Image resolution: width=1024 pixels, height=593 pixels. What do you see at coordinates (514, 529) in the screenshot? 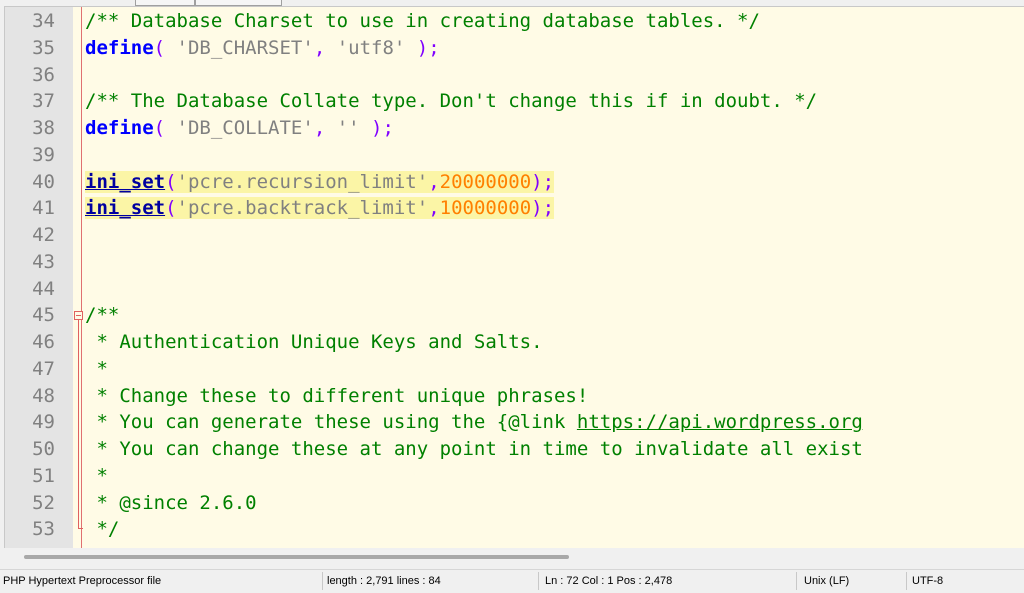
I see `code-line: 53 */` at bounding box center [514, 529].